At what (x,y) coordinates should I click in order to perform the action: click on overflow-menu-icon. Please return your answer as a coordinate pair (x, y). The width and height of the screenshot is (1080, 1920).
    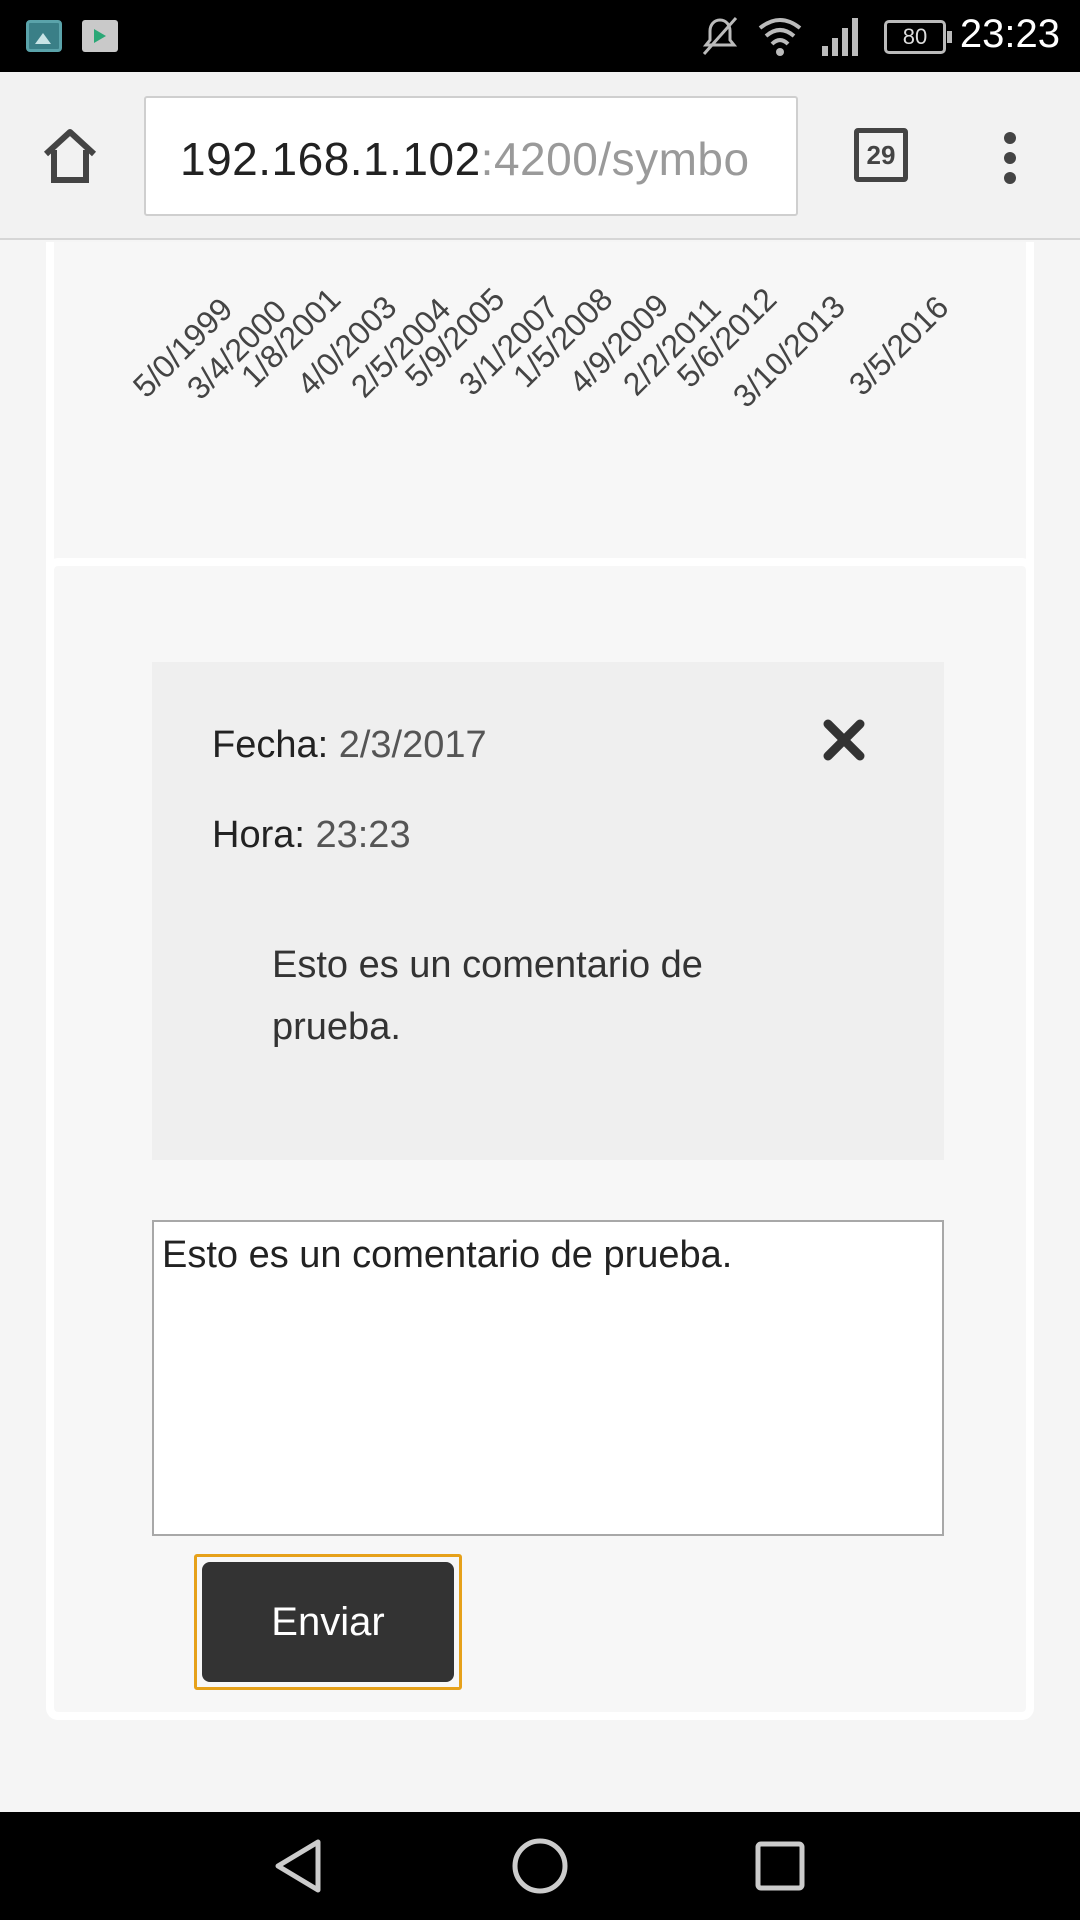
    Looking at the image, I should click on (1010, 158).